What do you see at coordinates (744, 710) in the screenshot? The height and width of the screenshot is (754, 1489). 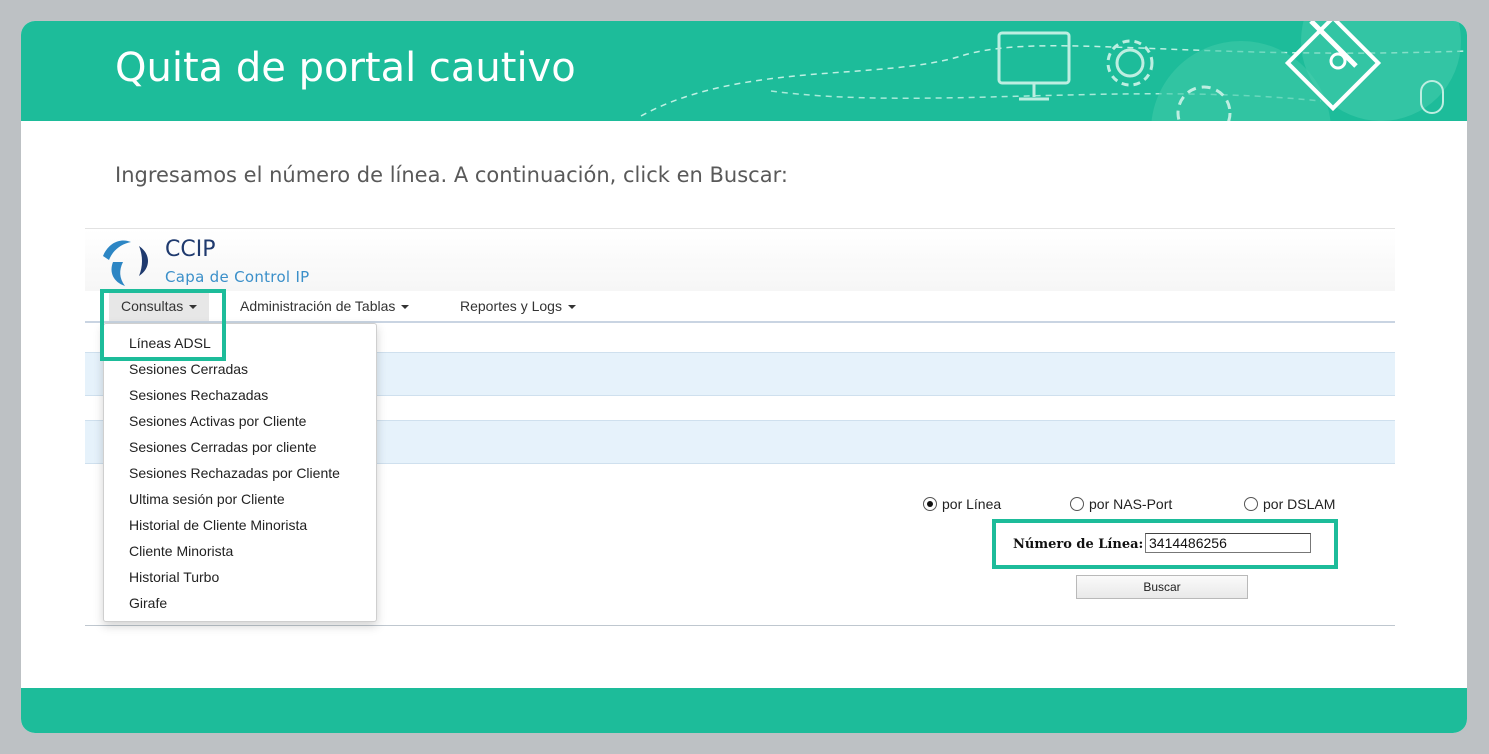 I see `slide-footer` at bounding box center [744, 710].